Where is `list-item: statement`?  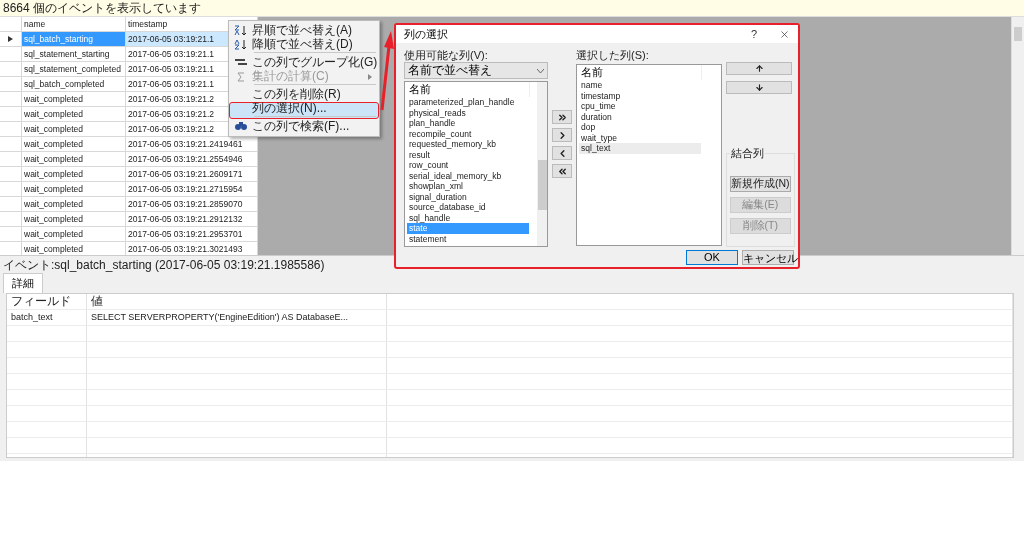 list-item: statement is located at coordinates (468, 239).